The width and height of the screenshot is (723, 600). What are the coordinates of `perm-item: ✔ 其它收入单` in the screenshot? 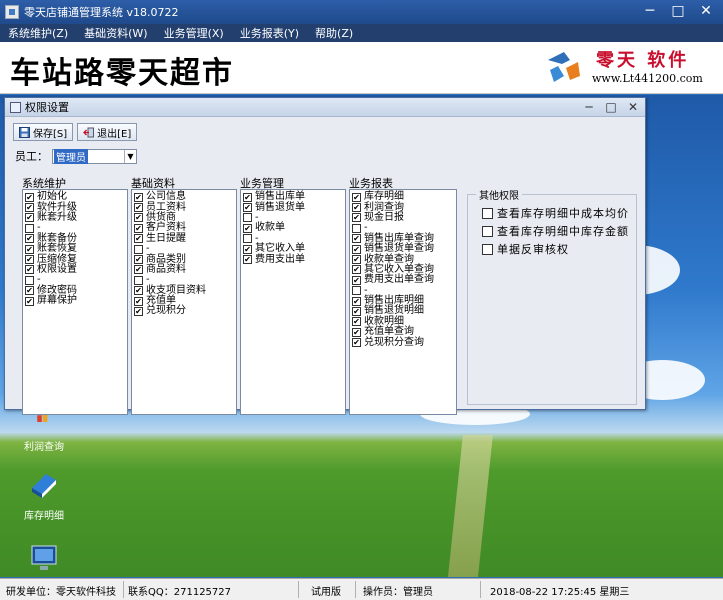 It's located at (293, 249).